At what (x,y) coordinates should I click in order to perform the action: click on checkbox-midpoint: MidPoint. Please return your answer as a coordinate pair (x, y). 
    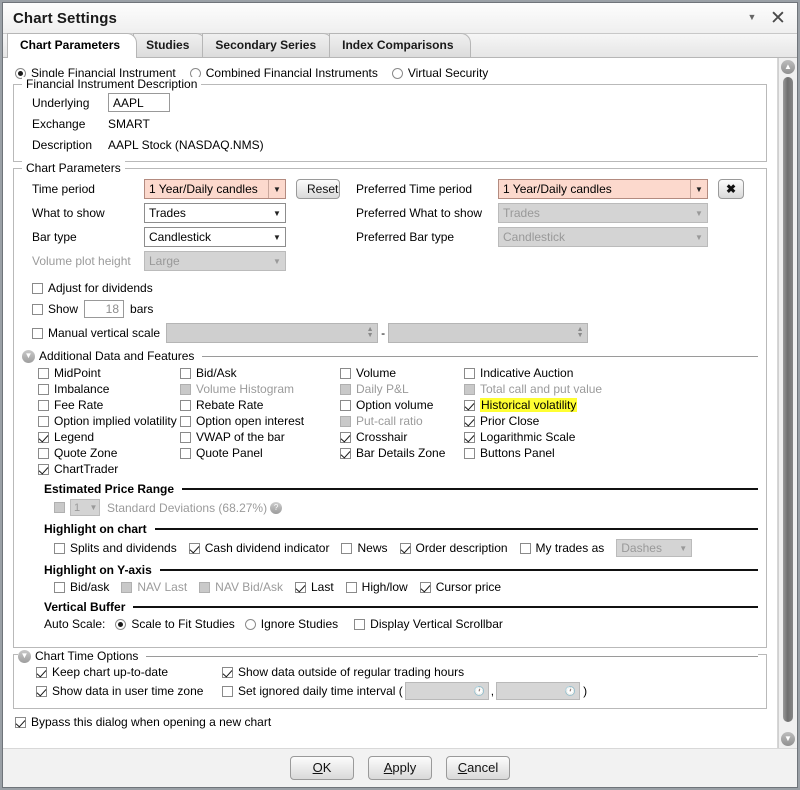
    Looking at the image, I should click on (109, 373).